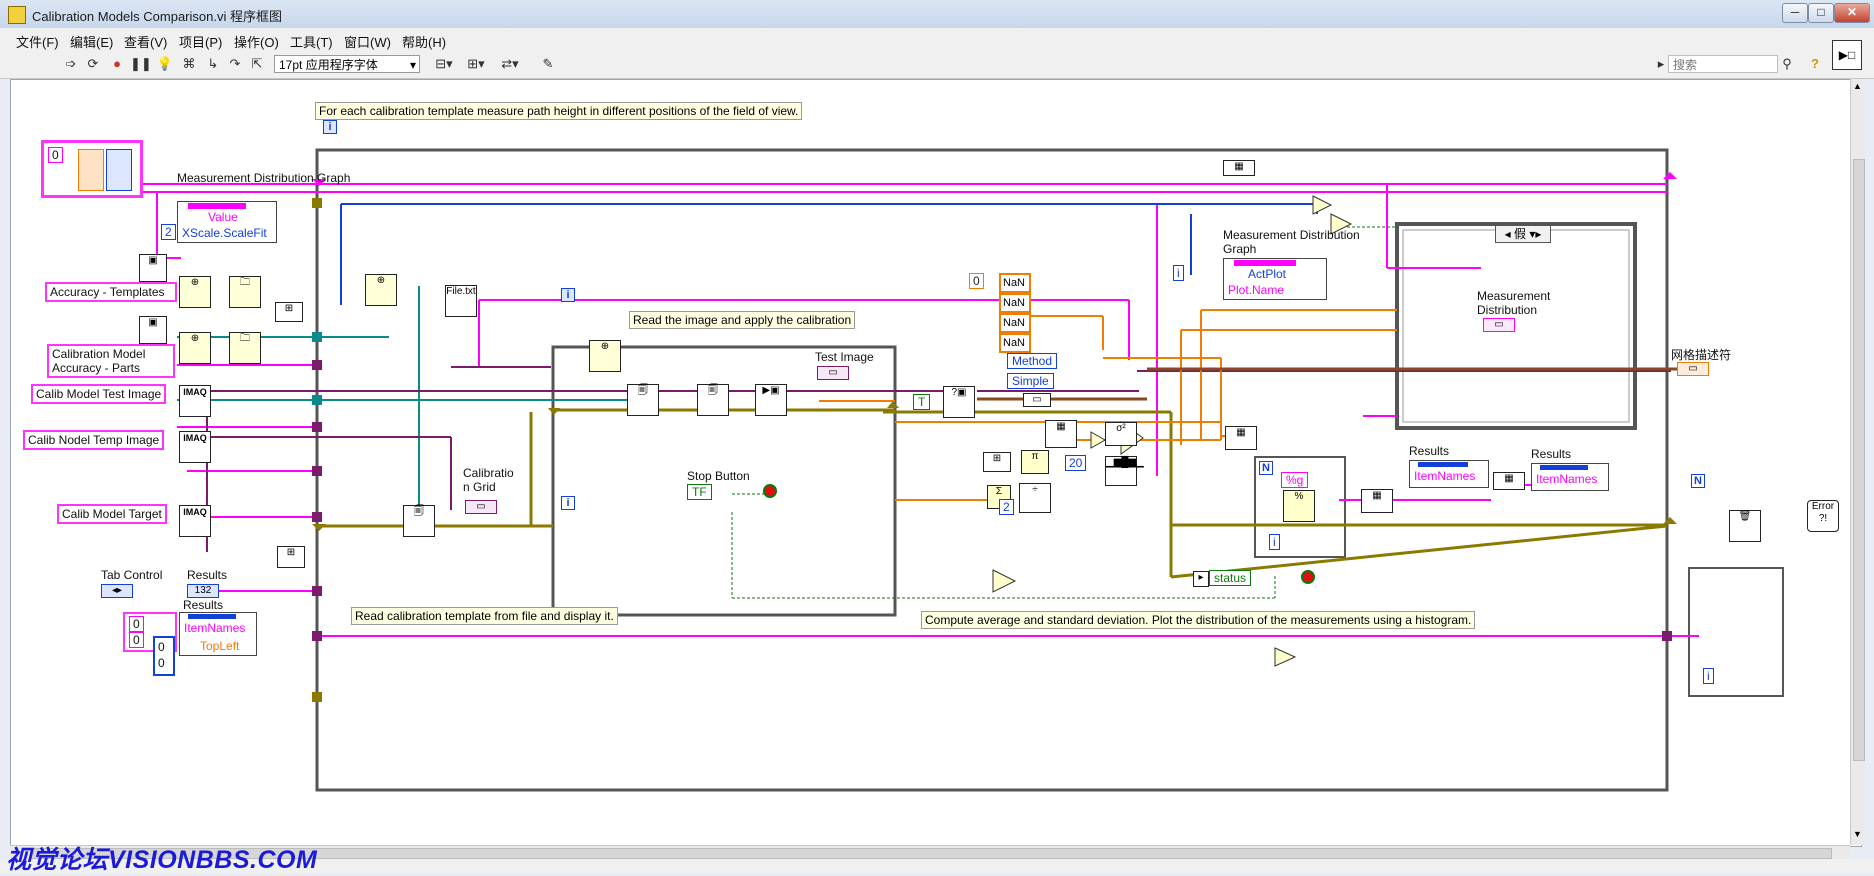  What do you see at coordinates (1795, 13) in the screenshot?
I see `minimize-button: ─` at bounding box center [1795, 13].